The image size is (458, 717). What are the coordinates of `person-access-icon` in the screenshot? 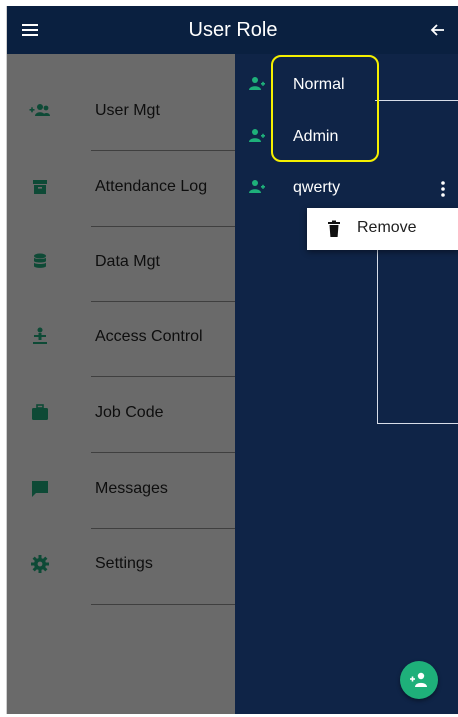 It's located at (40, 335).